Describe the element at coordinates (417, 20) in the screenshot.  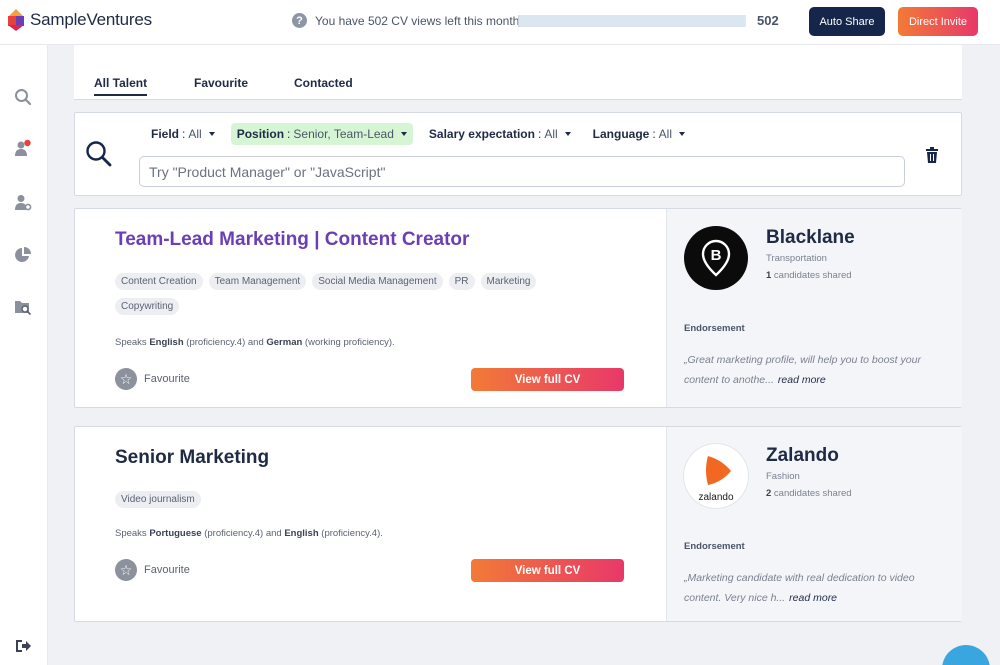
I see `cv-views-text: You have 502 CV views left this month` at that location.